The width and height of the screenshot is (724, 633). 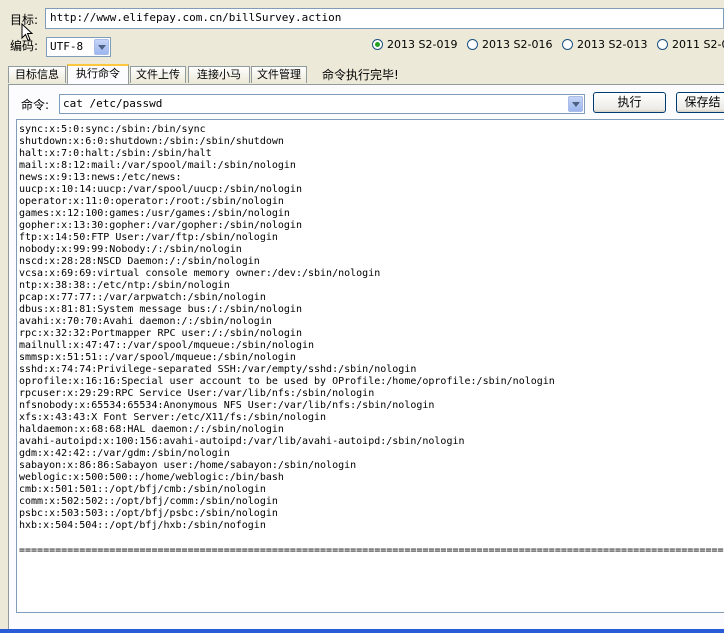 What do you see at coordinates (700, 102) in the screenshot?
I see `save-result-button: 保存结` at bounding box center [700, 102].